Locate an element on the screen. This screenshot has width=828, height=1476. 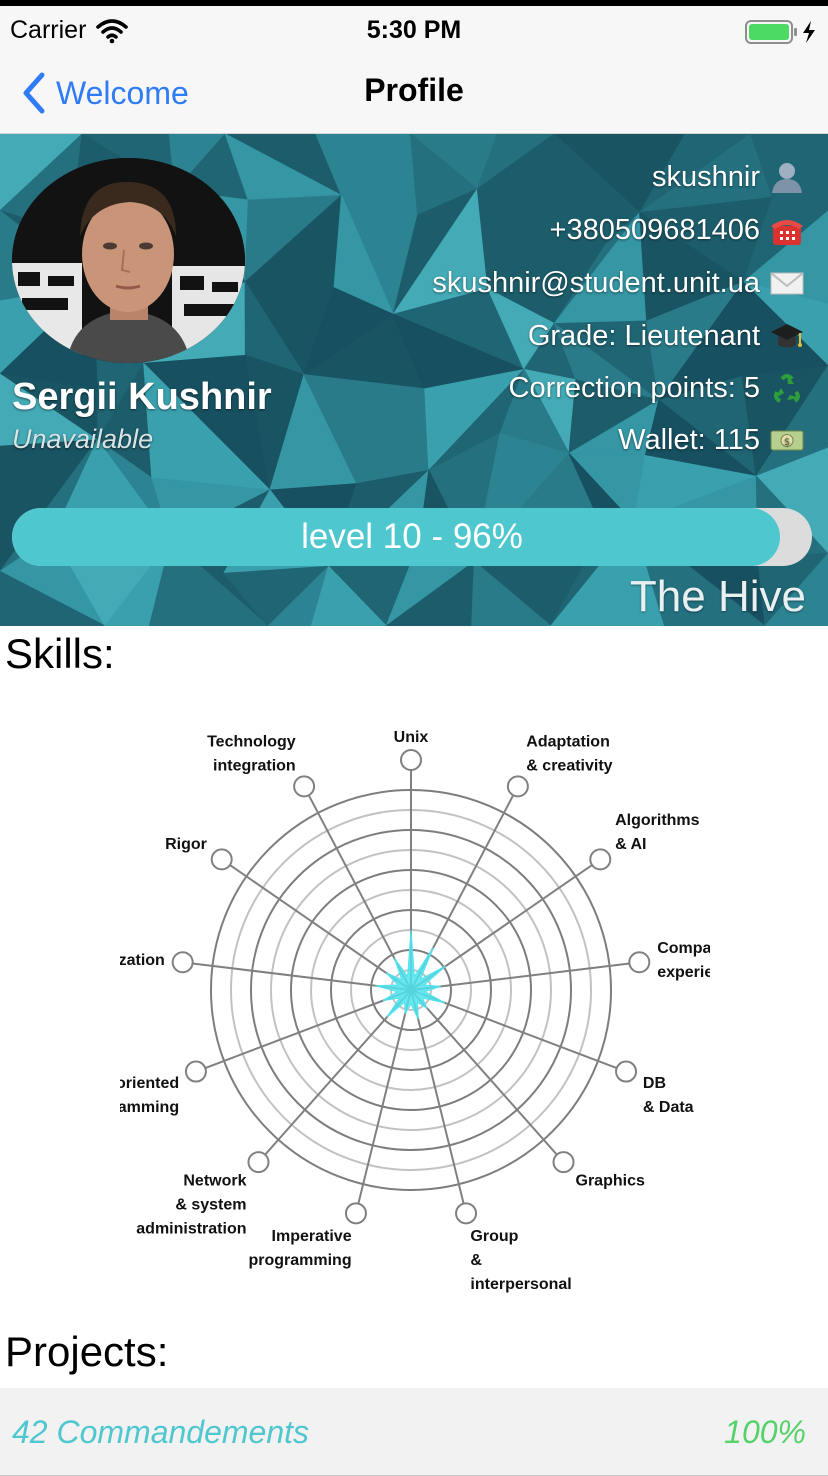
radar-axis-label: Network & system administration is located at coordinates (191, 1205).